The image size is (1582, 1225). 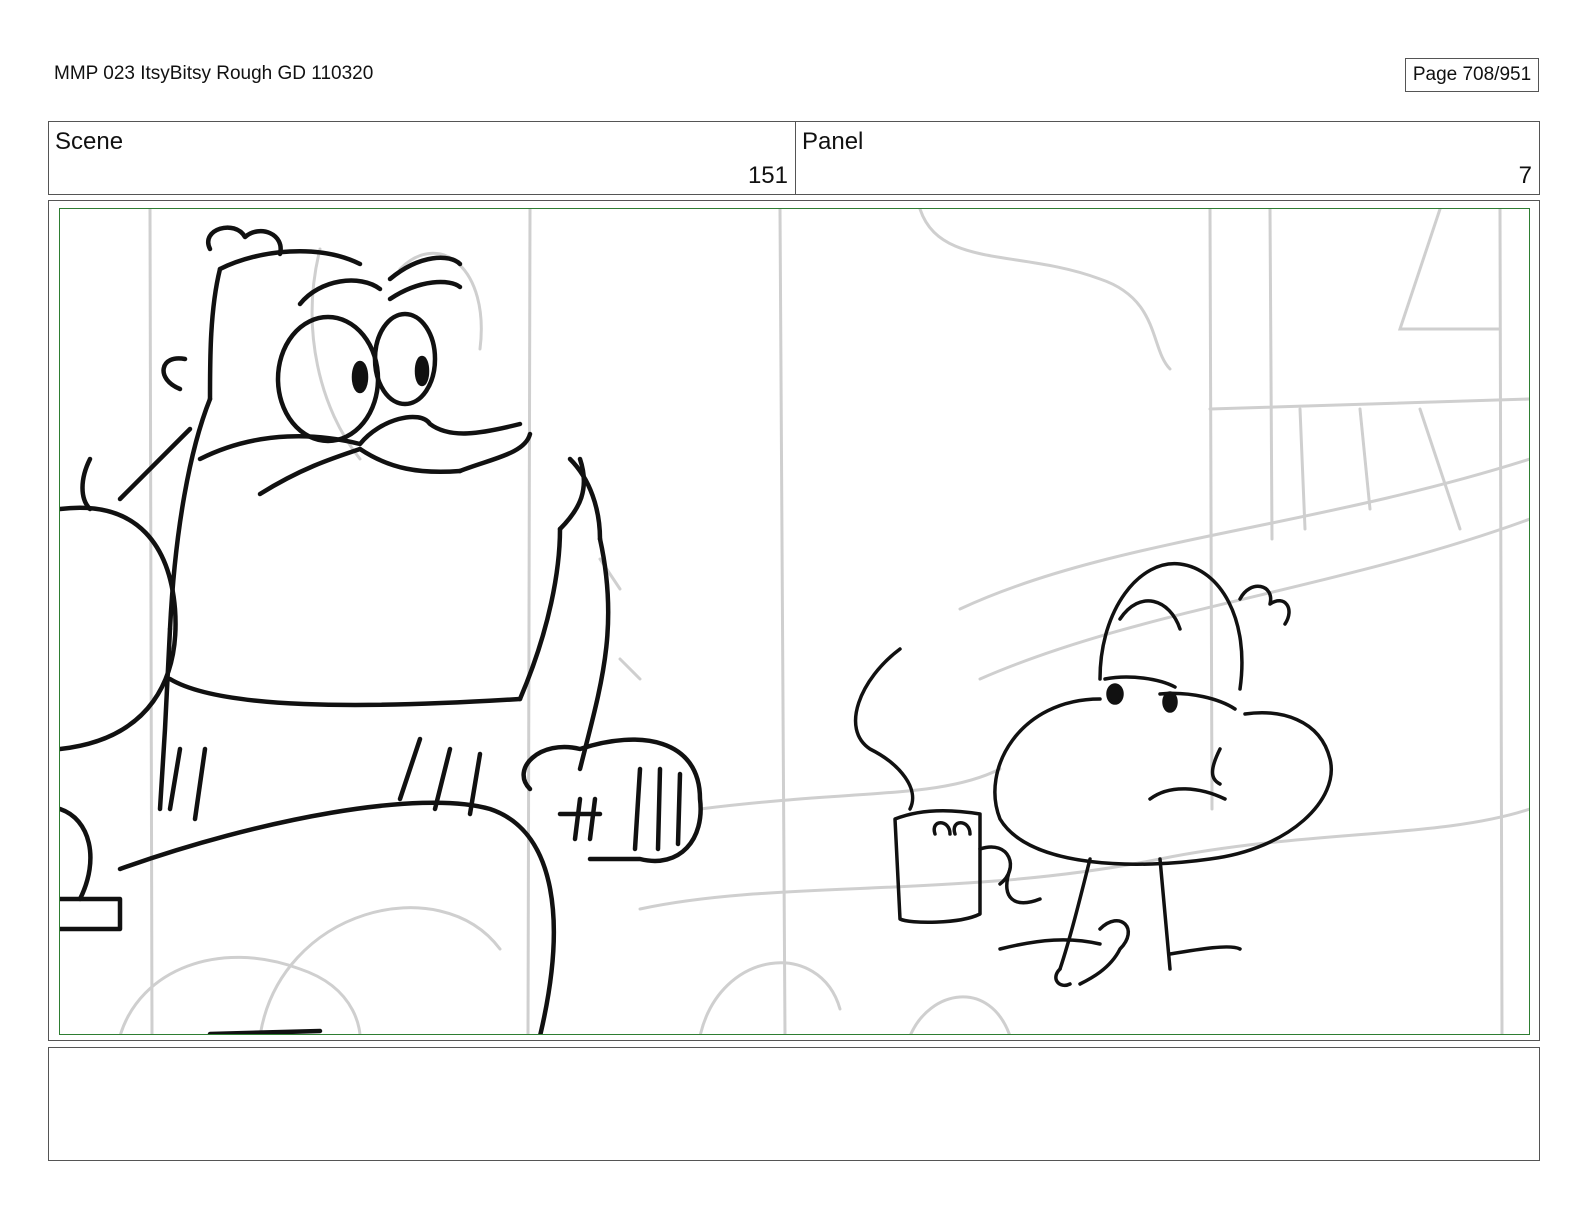 What do you see at coordinates (1472, 75) in the screenshot?
I see `page-number-box: Page 708/951` at bounding box center [1472, 75].